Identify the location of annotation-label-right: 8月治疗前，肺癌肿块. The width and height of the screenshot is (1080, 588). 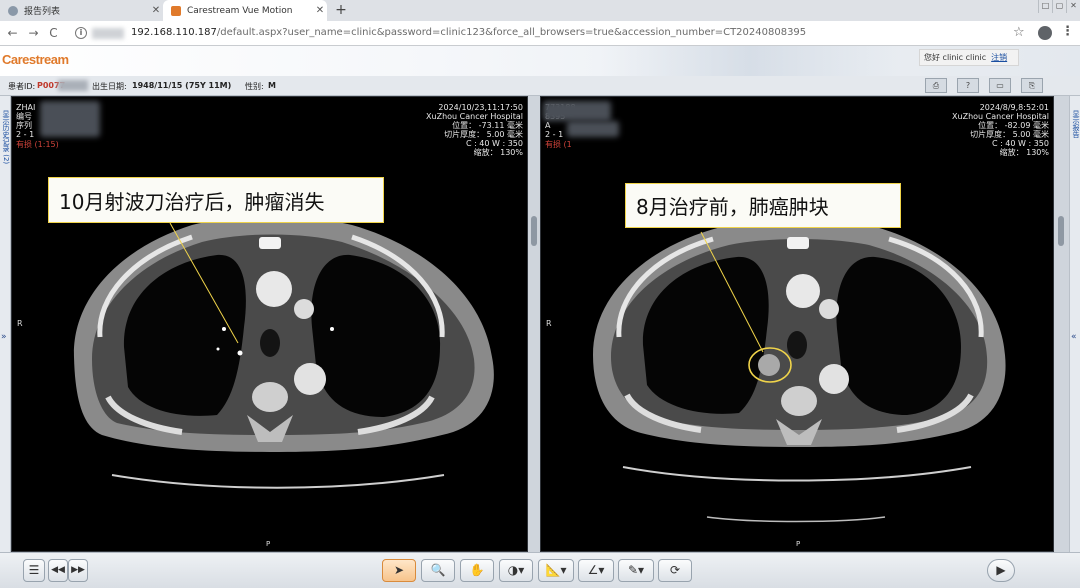
(763, 205).